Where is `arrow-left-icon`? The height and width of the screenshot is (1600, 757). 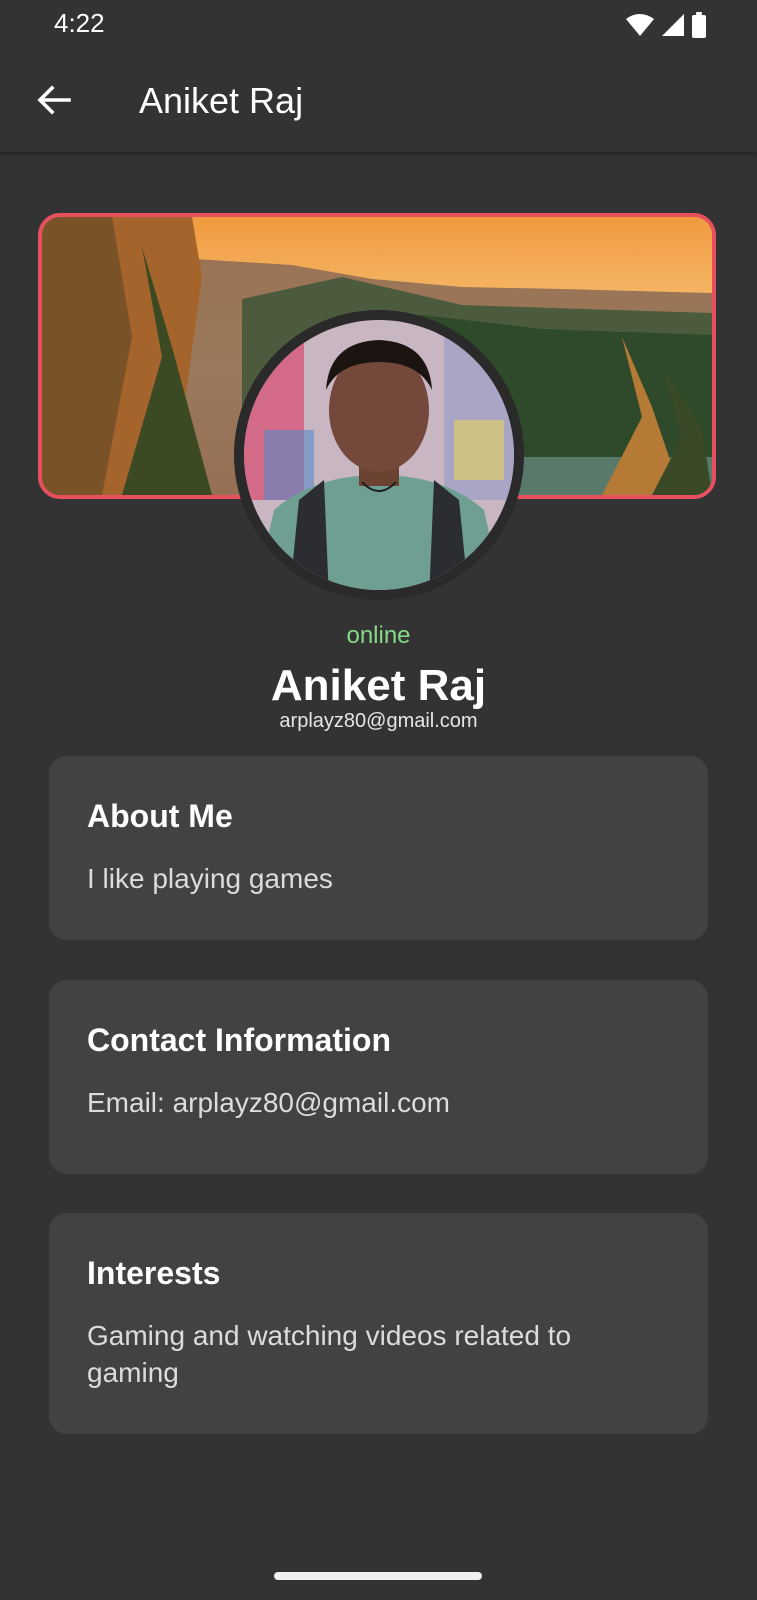 arrow-left-icon is located at coordinates (54, 102).